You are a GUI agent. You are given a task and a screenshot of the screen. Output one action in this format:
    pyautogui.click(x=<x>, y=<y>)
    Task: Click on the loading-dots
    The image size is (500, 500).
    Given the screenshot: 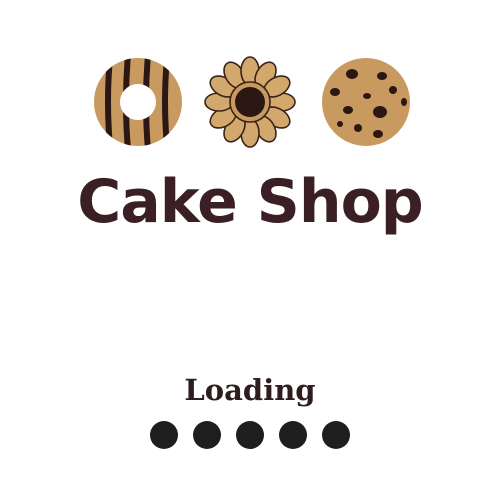 What is the action you would take?
    pyautogui.click(x=250, y=435)
    